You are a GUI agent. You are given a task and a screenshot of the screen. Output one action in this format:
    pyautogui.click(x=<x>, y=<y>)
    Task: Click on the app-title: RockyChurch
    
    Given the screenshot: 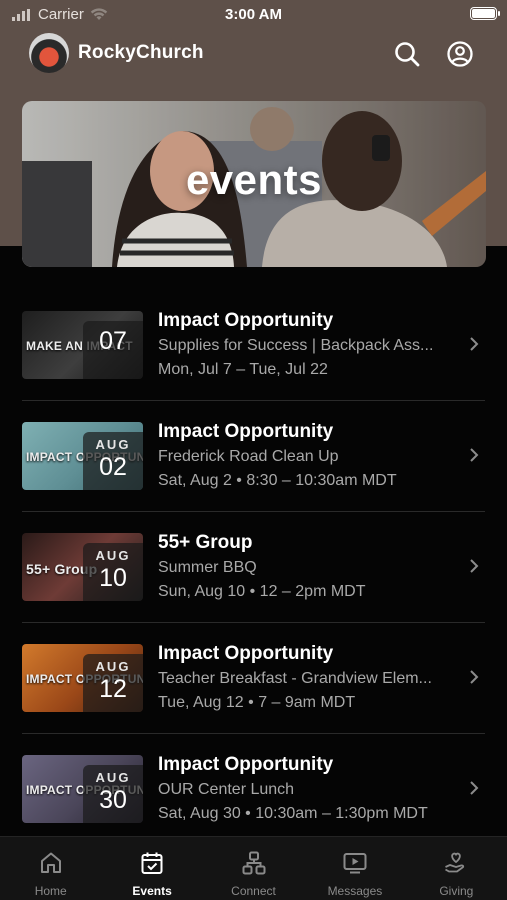 What is the action you would take?
    pyautogui.click(x=141, y=52)
    